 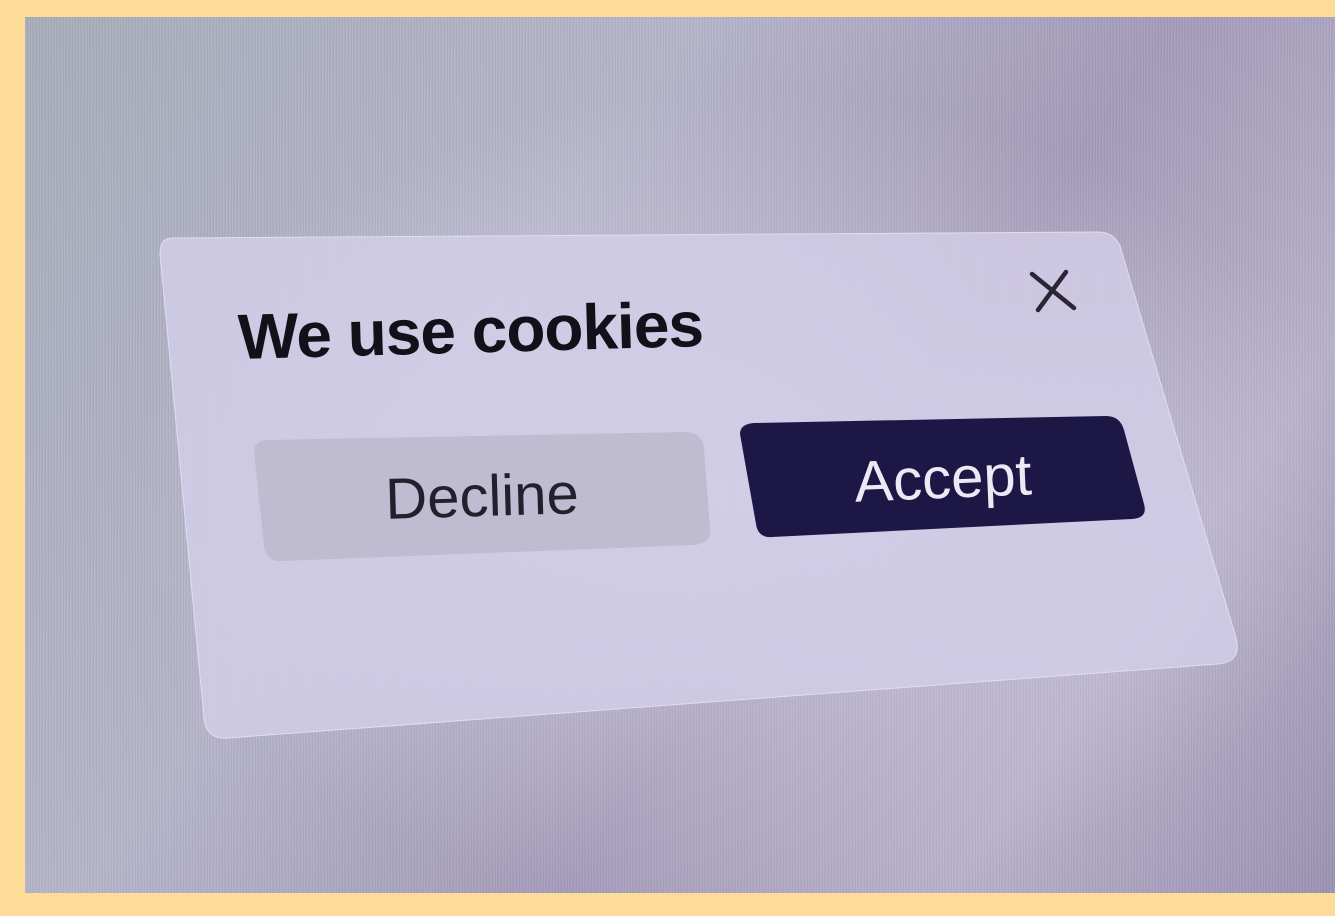 What do you see at coordinates (470, 330) in the screenshot?
I see `dialog-title: We use cookies` at bounding box center [470, 330].